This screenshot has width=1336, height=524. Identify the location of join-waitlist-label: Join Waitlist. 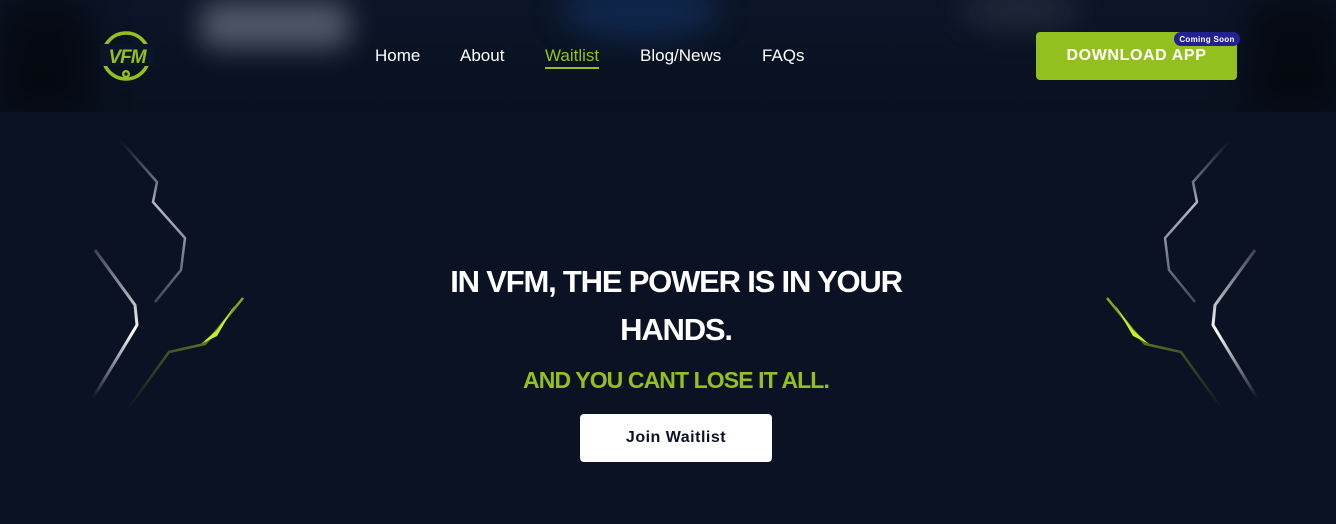
(676, 437).